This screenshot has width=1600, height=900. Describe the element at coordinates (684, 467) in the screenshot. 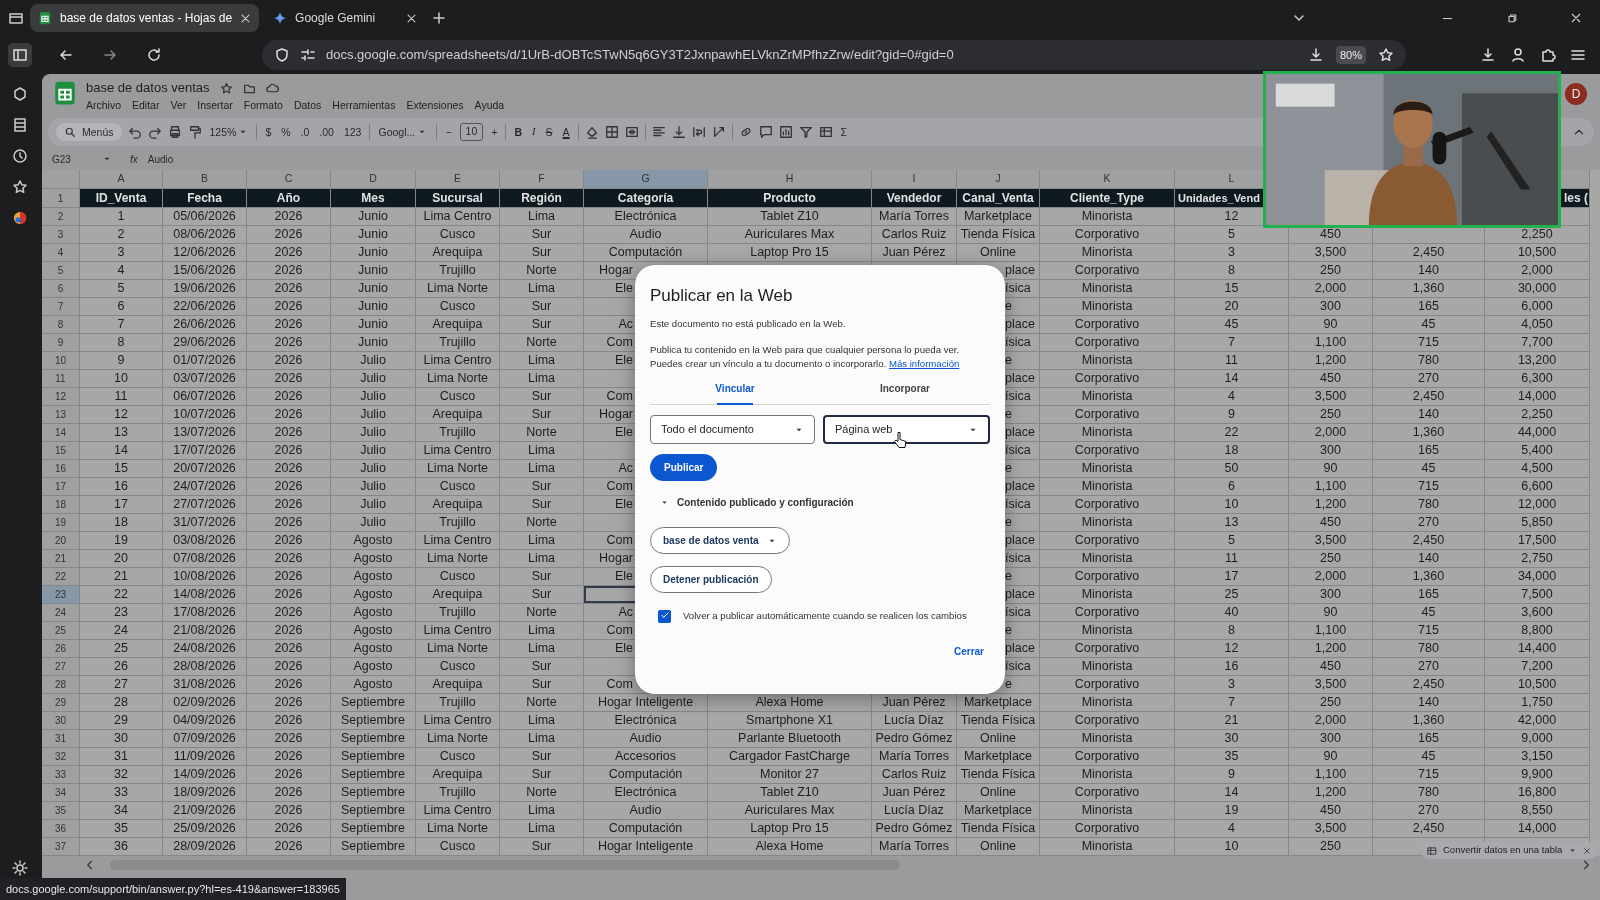

I see `publish-button: Publicar` at that location.